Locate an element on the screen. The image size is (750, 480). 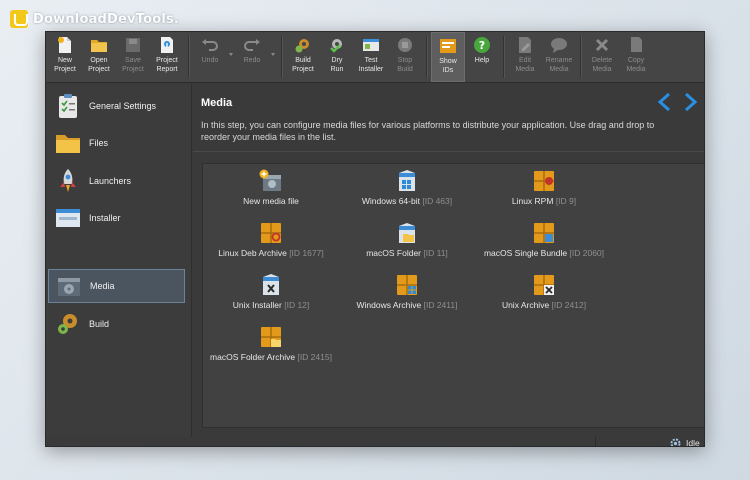
unix-archive-icon is located at coordinates (544, 285).